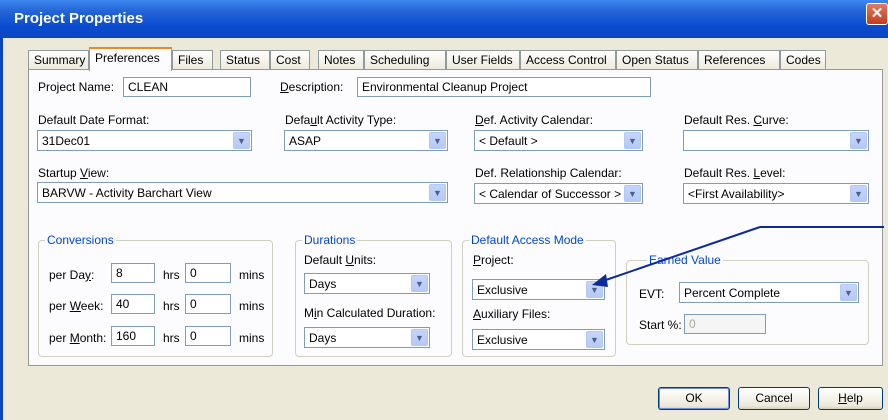 This screenshot has width=888, height=420. I want to click on per-day-label: per Day:, so click(72, 275).